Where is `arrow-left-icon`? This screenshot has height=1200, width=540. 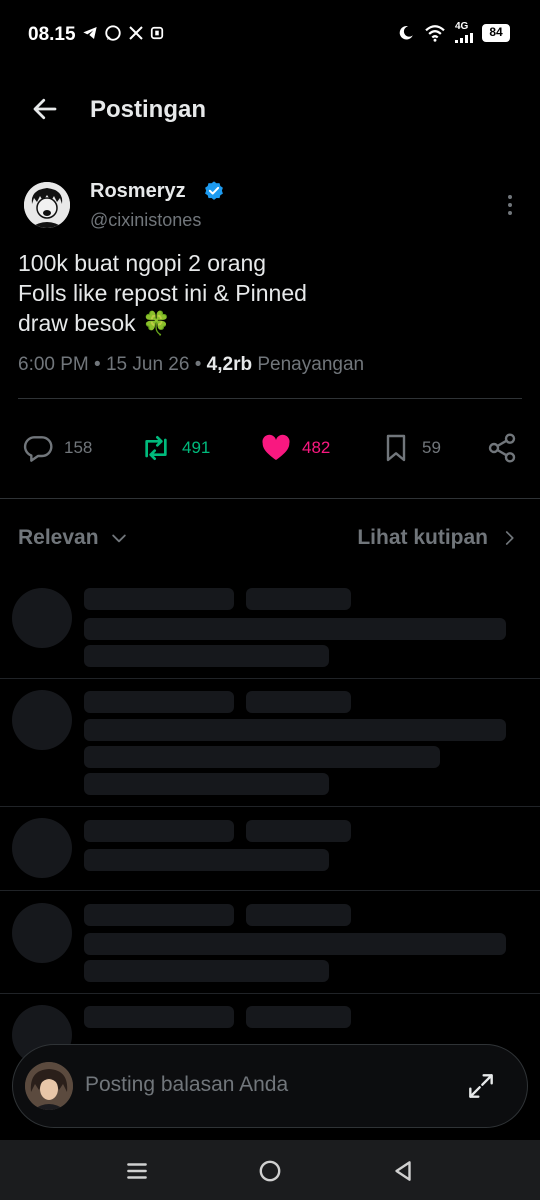
arrow-left-icon is located at coordinates (45, 109).